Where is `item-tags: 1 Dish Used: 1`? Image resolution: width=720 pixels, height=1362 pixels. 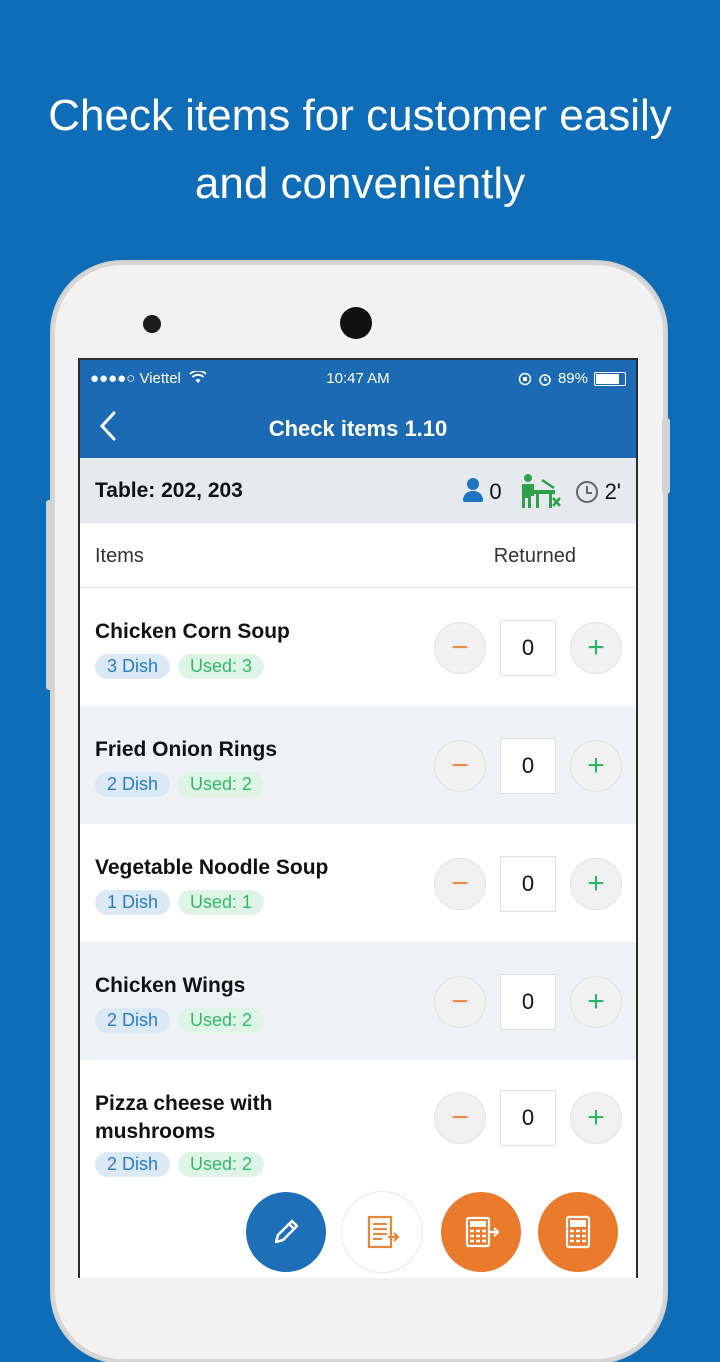
item-tags: 1 Dish Used: 1 is located at coordinates (180, 902).